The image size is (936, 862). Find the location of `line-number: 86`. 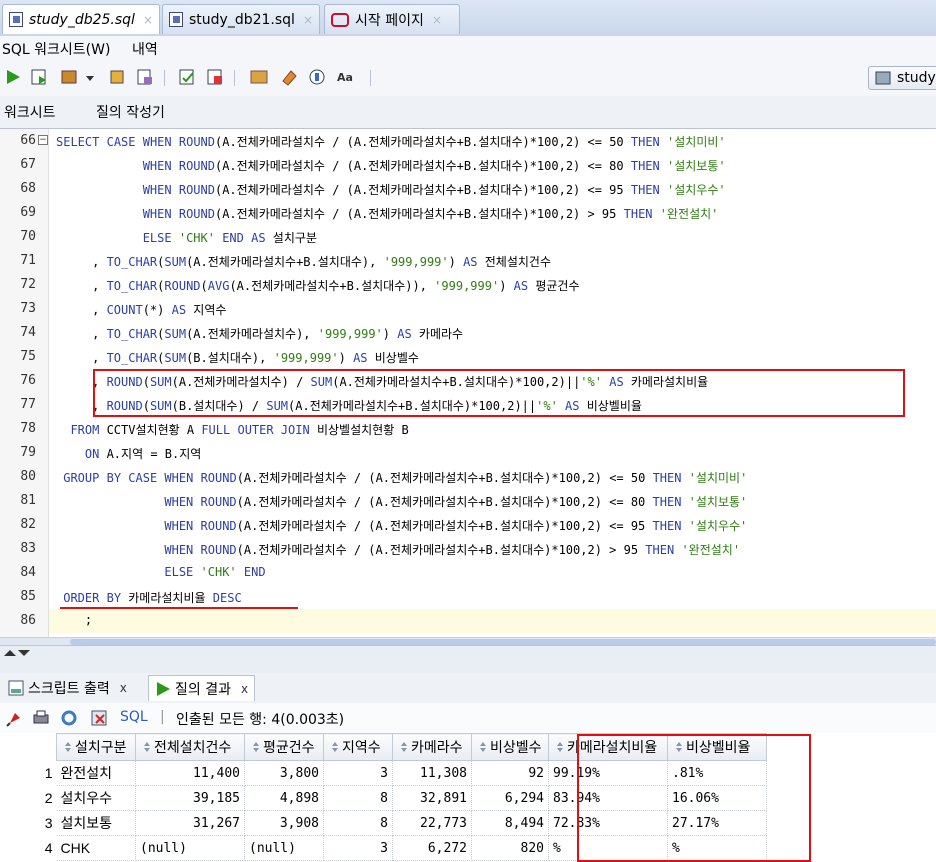

line-number: 86 is located at coordinates (28, 620).